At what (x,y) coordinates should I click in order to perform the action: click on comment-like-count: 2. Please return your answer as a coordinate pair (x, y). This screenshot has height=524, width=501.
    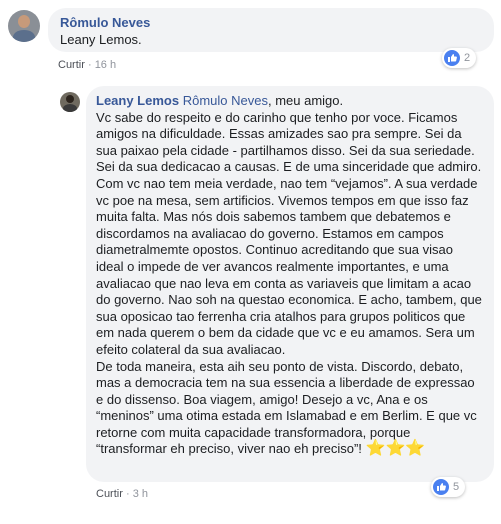
    Looking at the image, I should click on (459, 58).